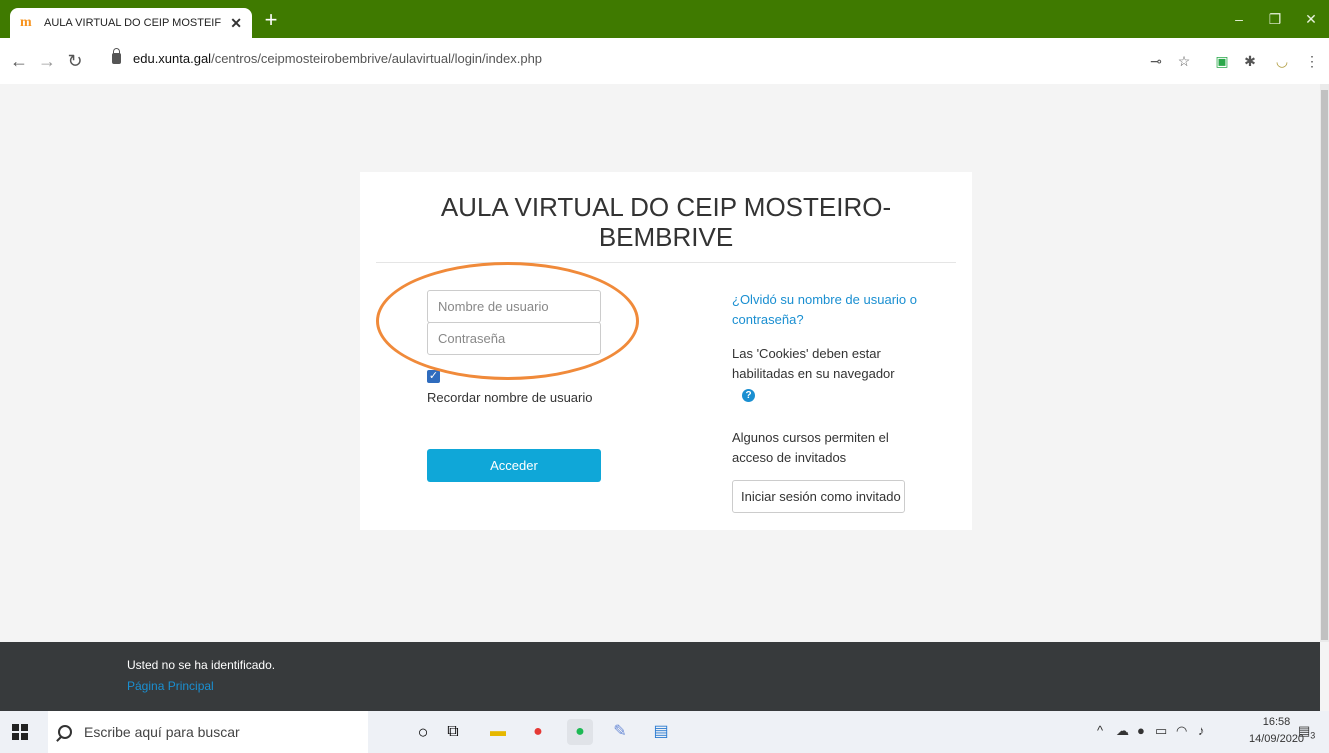 The width and height of the screenshot is (1329, 753). I want to click on wifi-icon: ◠, so click(1181, 731).